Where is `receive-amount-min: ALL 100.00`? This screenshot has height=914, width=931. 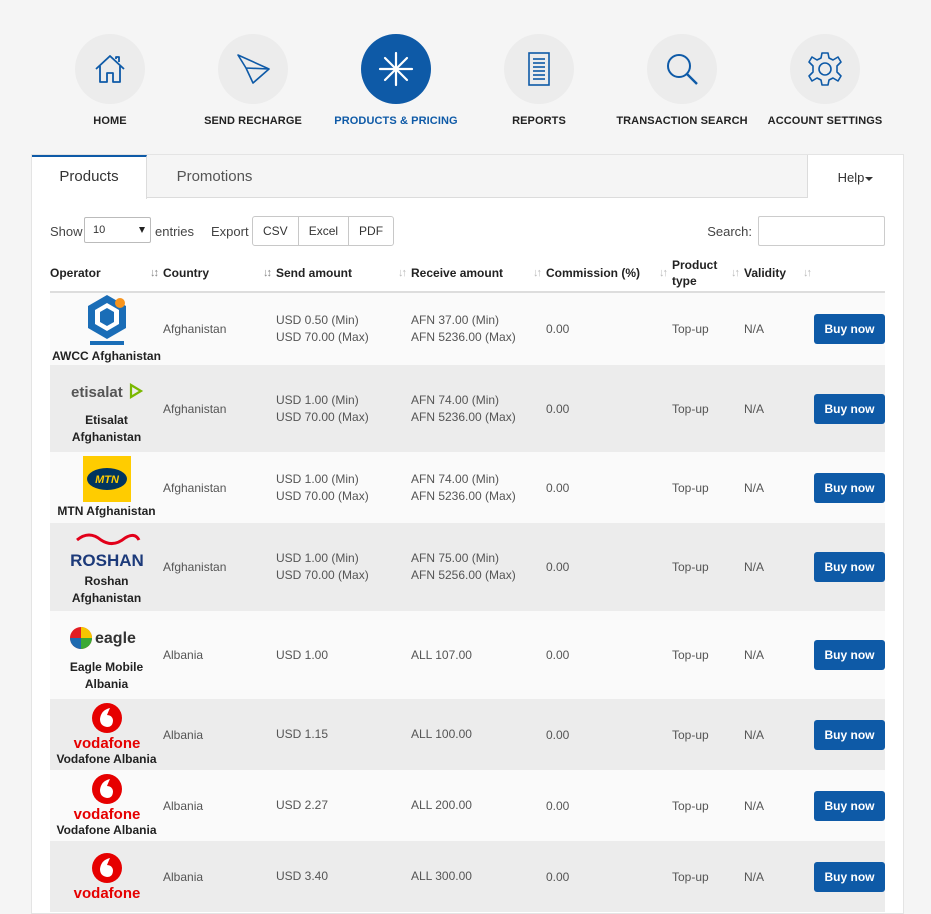 receive-amount-min: ALL 100.00 is located at coordinates (441, 734).